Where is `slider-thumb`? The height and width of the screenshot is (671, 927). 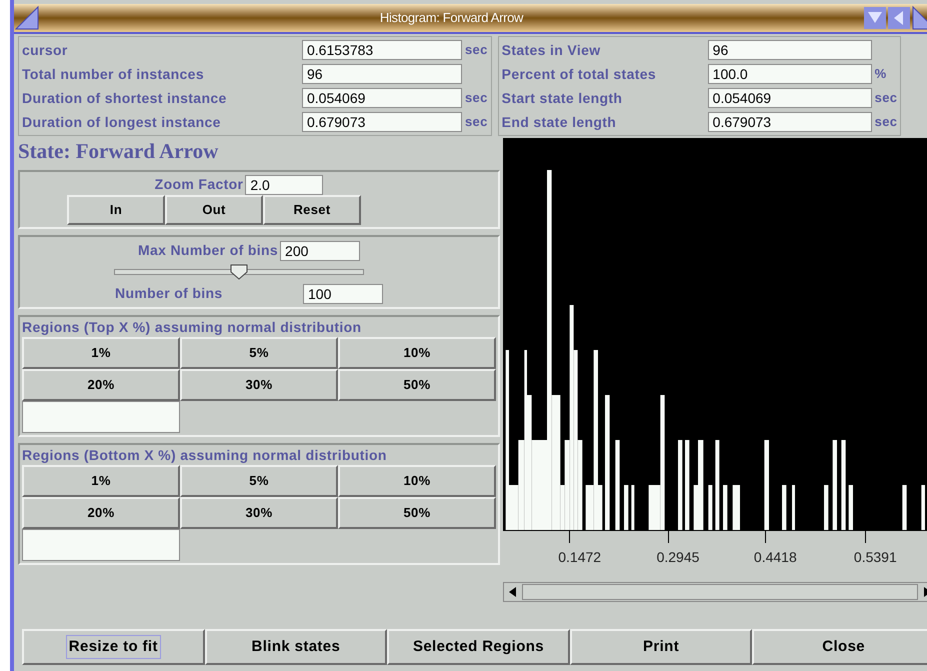 slider-thumb is located at coordinates (239, 272).